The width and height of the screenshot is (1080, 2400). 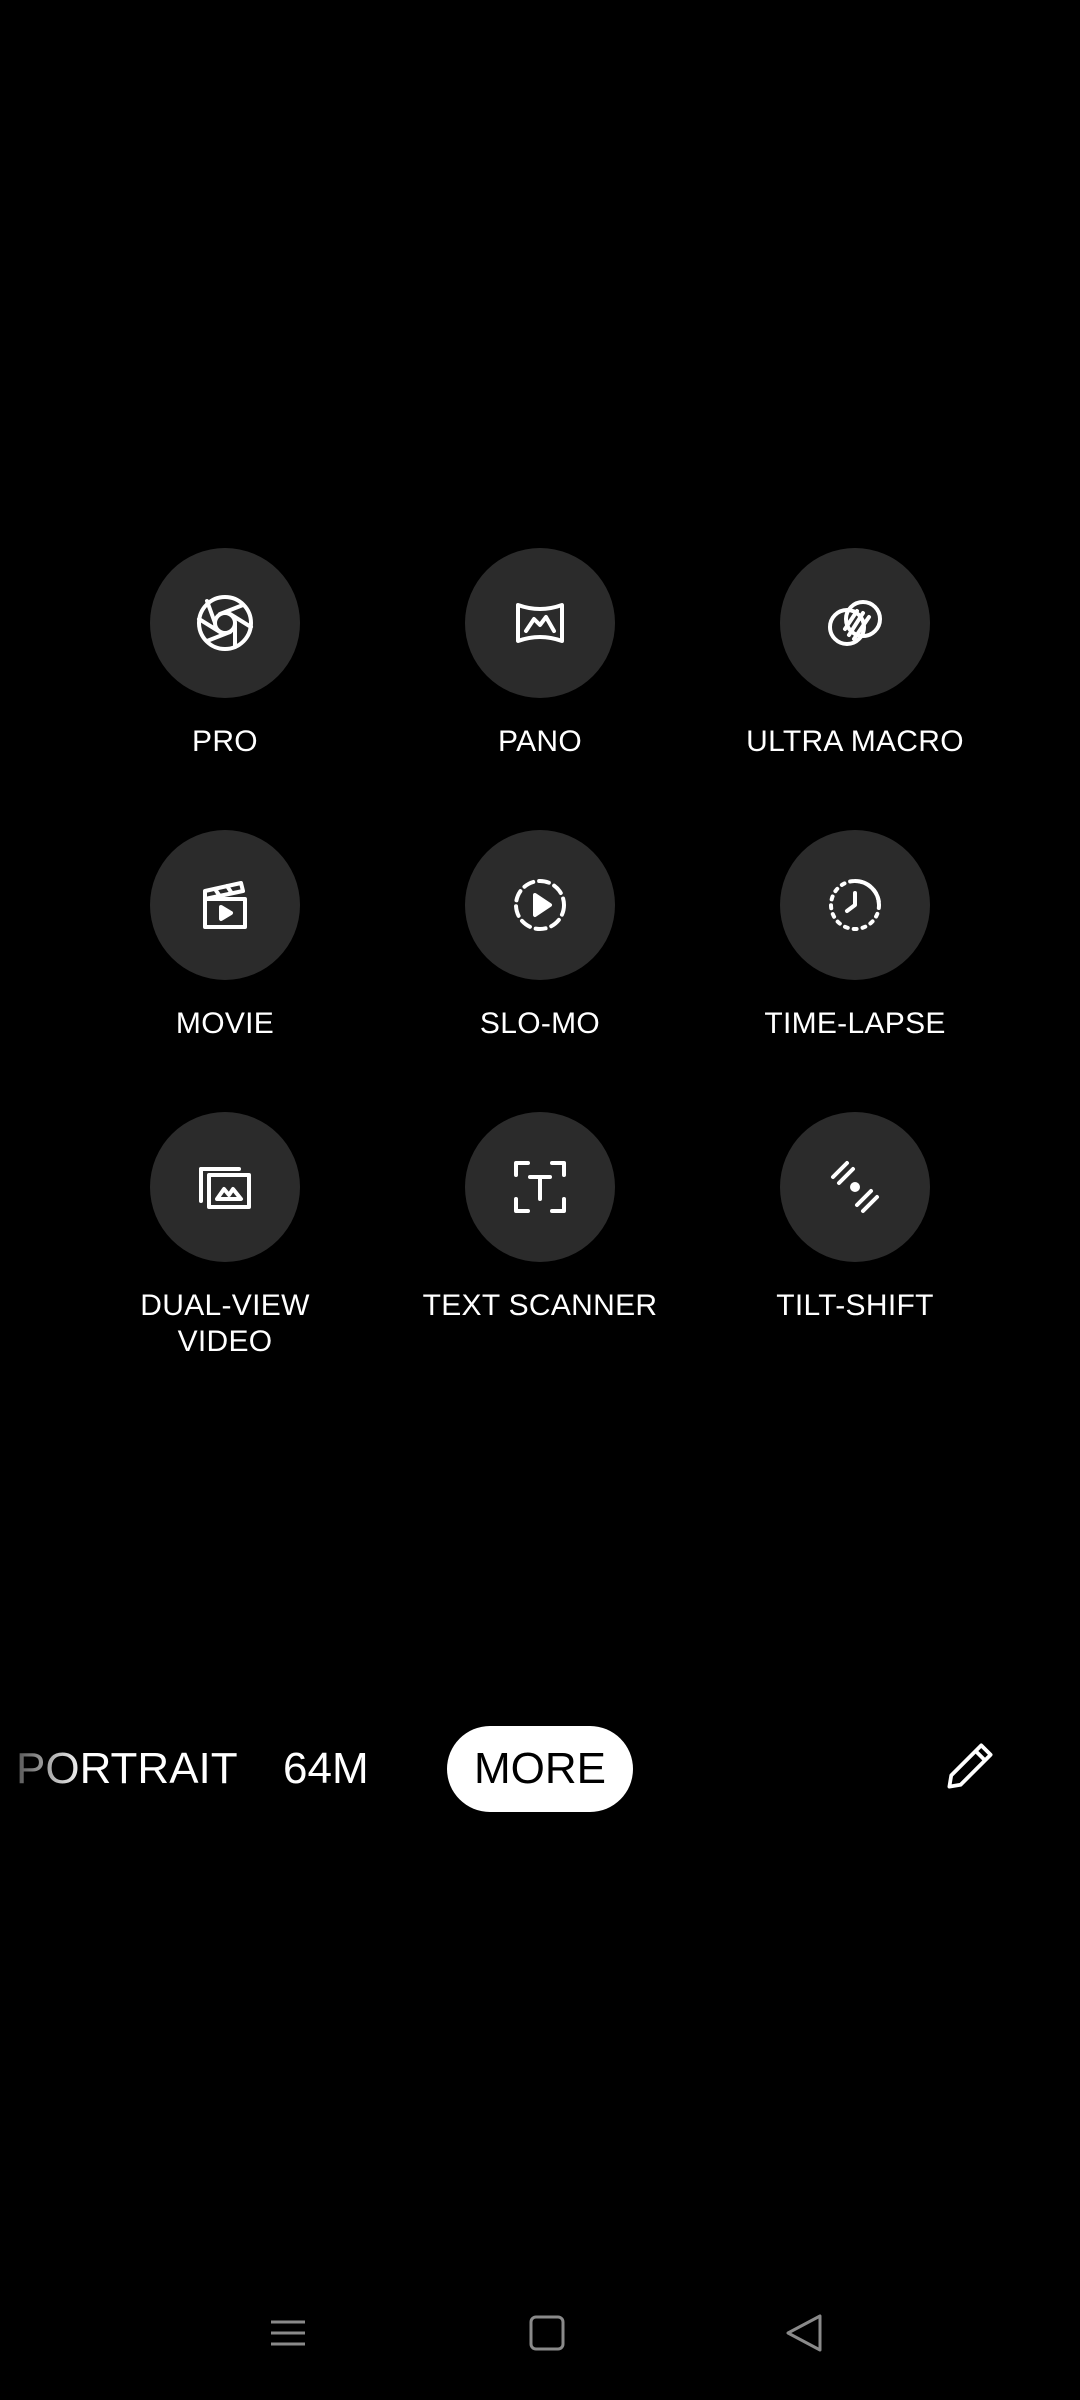 What do you see at coordinates (855, 1023) in the screenshot?
I see `mode-time-lapse-label: TIME-LAPSE` at bounding box center [855, 1023].